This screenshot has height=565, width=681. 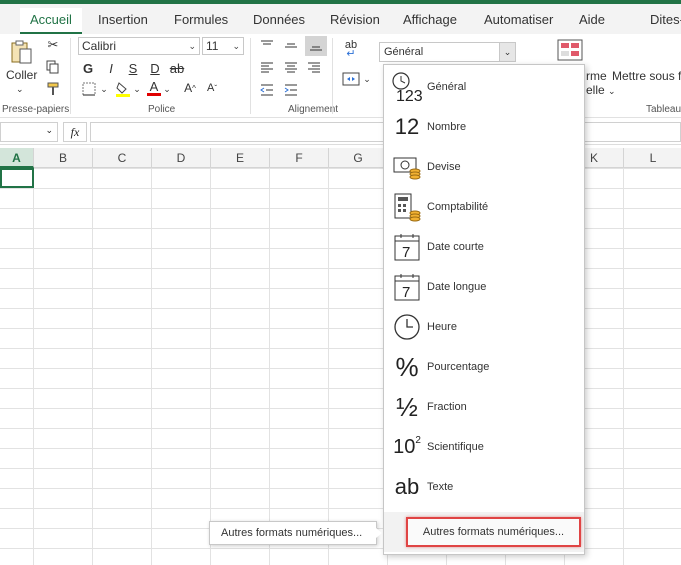 I want to click on column-header-e: E, so click(x=240, y=158).